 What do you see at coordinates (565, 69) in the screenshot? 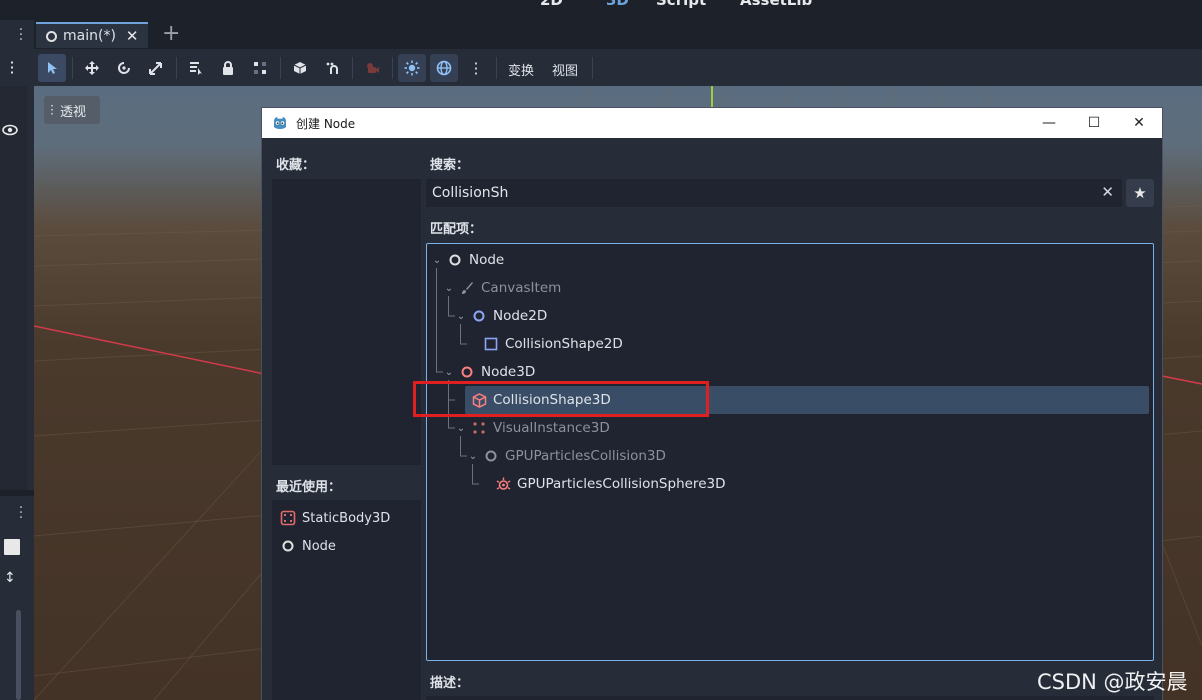
I see `view-menu: 视图` at bounding box center [565, 69].